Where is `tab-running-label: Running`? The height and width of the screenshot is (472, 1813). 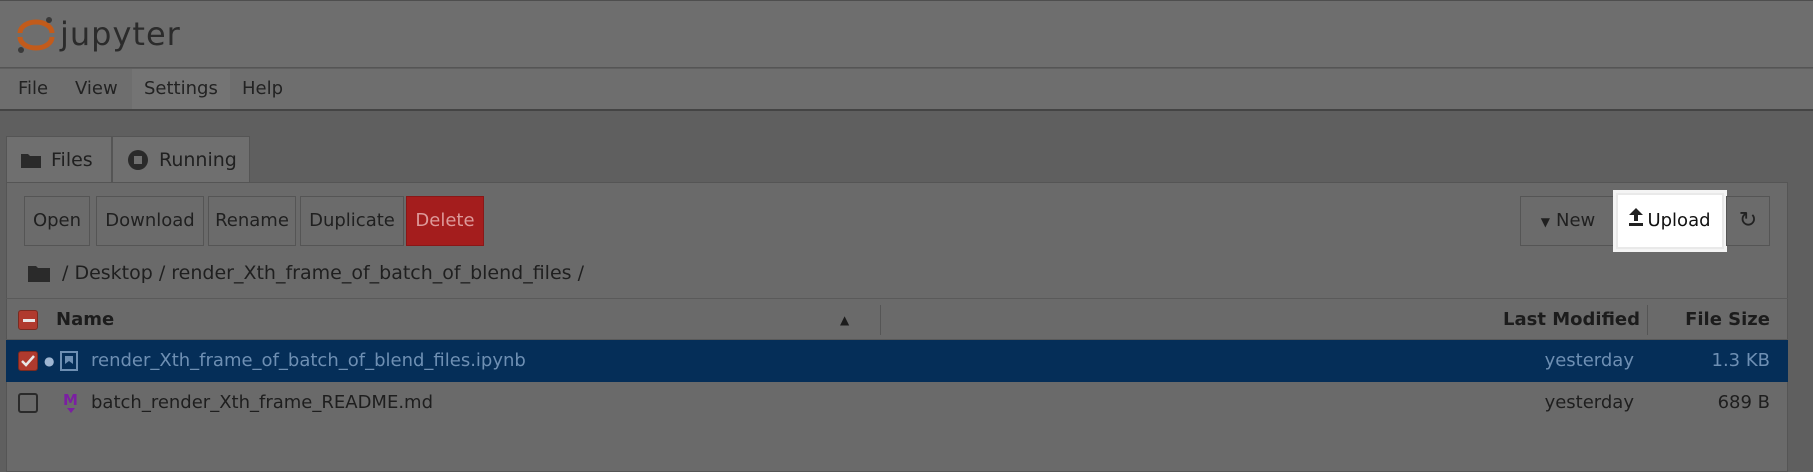 tab-running-label: Running is located at coordinates (198, 159).